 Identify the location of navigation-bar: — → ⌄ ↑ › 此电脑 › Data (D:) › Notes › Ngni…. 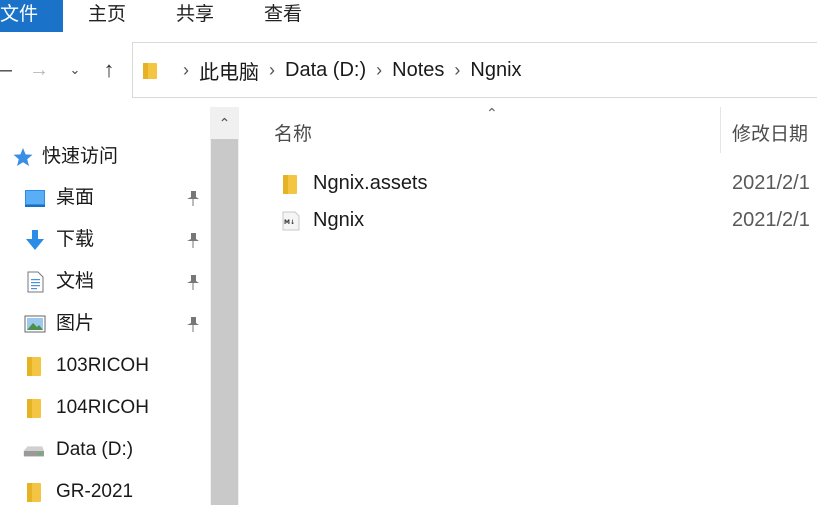
(408, 69).